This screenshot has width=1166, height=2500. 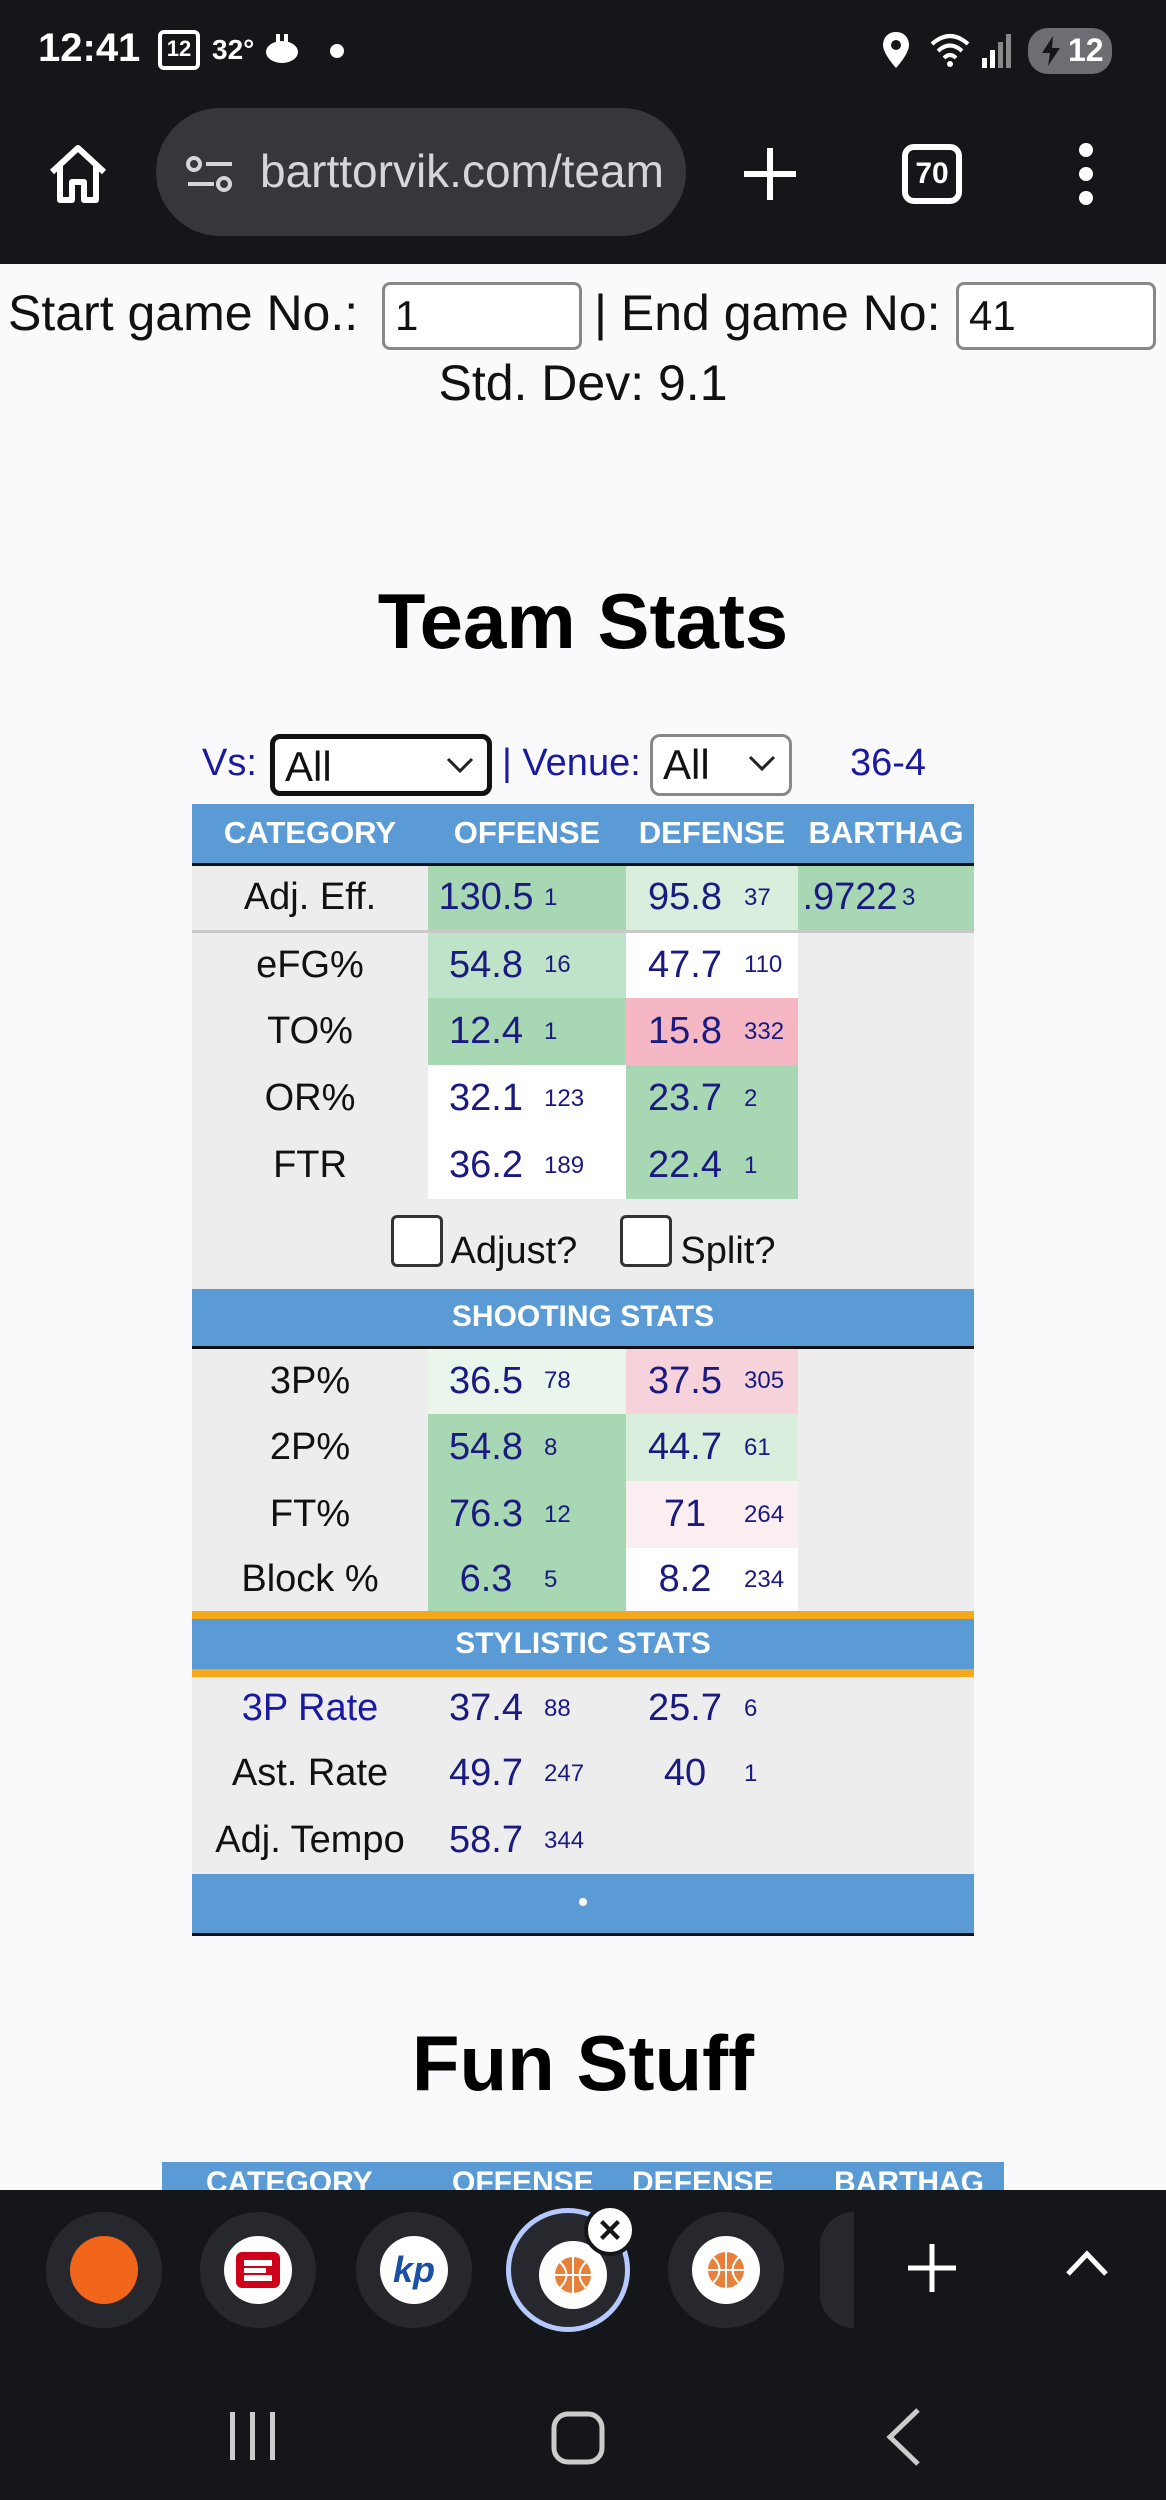 I want to click on stat-off-rank: 344, so click(x=585, y=1840).